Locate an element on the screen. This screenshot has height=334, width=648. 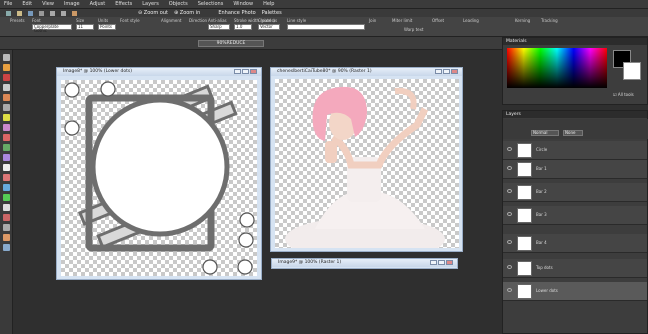
layer-row: Bar 2 is located at coordinates (575, 192).